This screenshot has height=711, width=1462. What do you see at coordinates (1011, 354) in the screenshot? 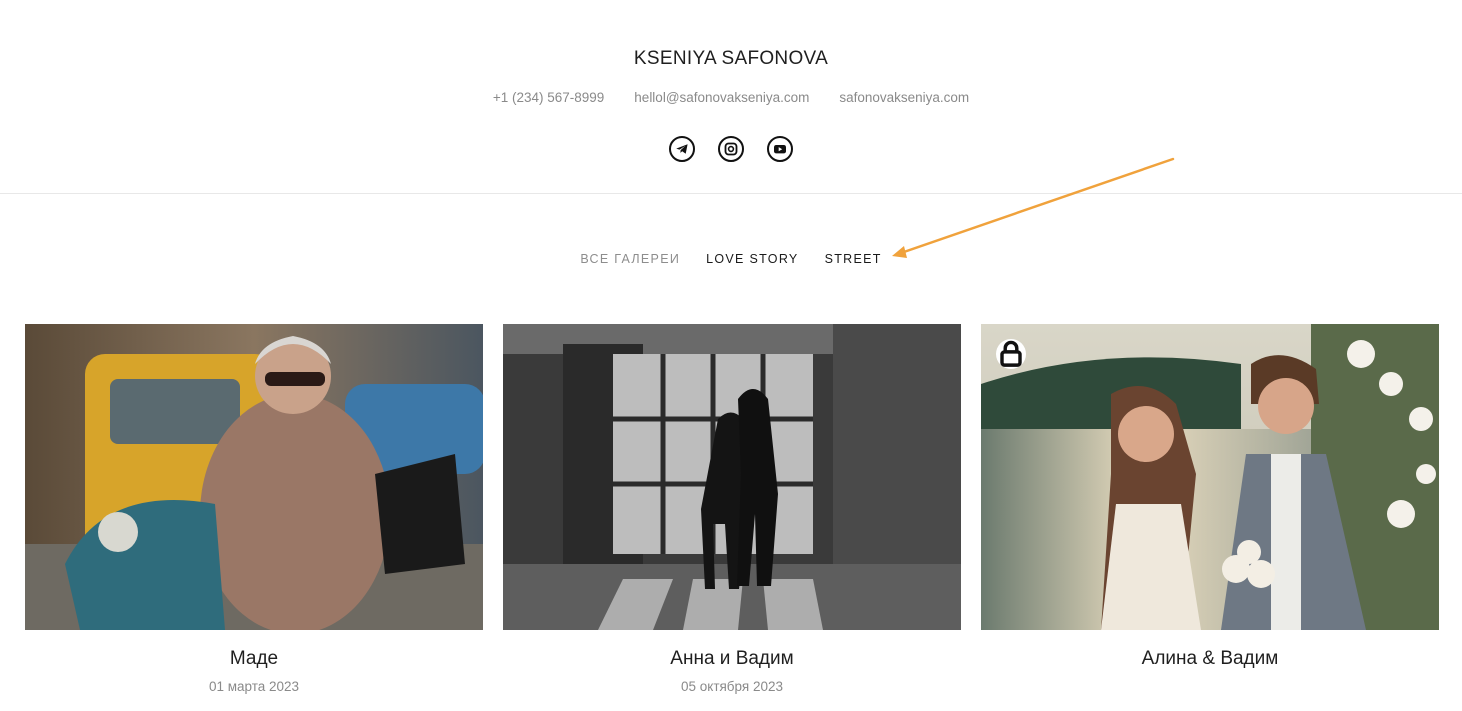
I see `lock-icon` at bounding box center [1011, 354].